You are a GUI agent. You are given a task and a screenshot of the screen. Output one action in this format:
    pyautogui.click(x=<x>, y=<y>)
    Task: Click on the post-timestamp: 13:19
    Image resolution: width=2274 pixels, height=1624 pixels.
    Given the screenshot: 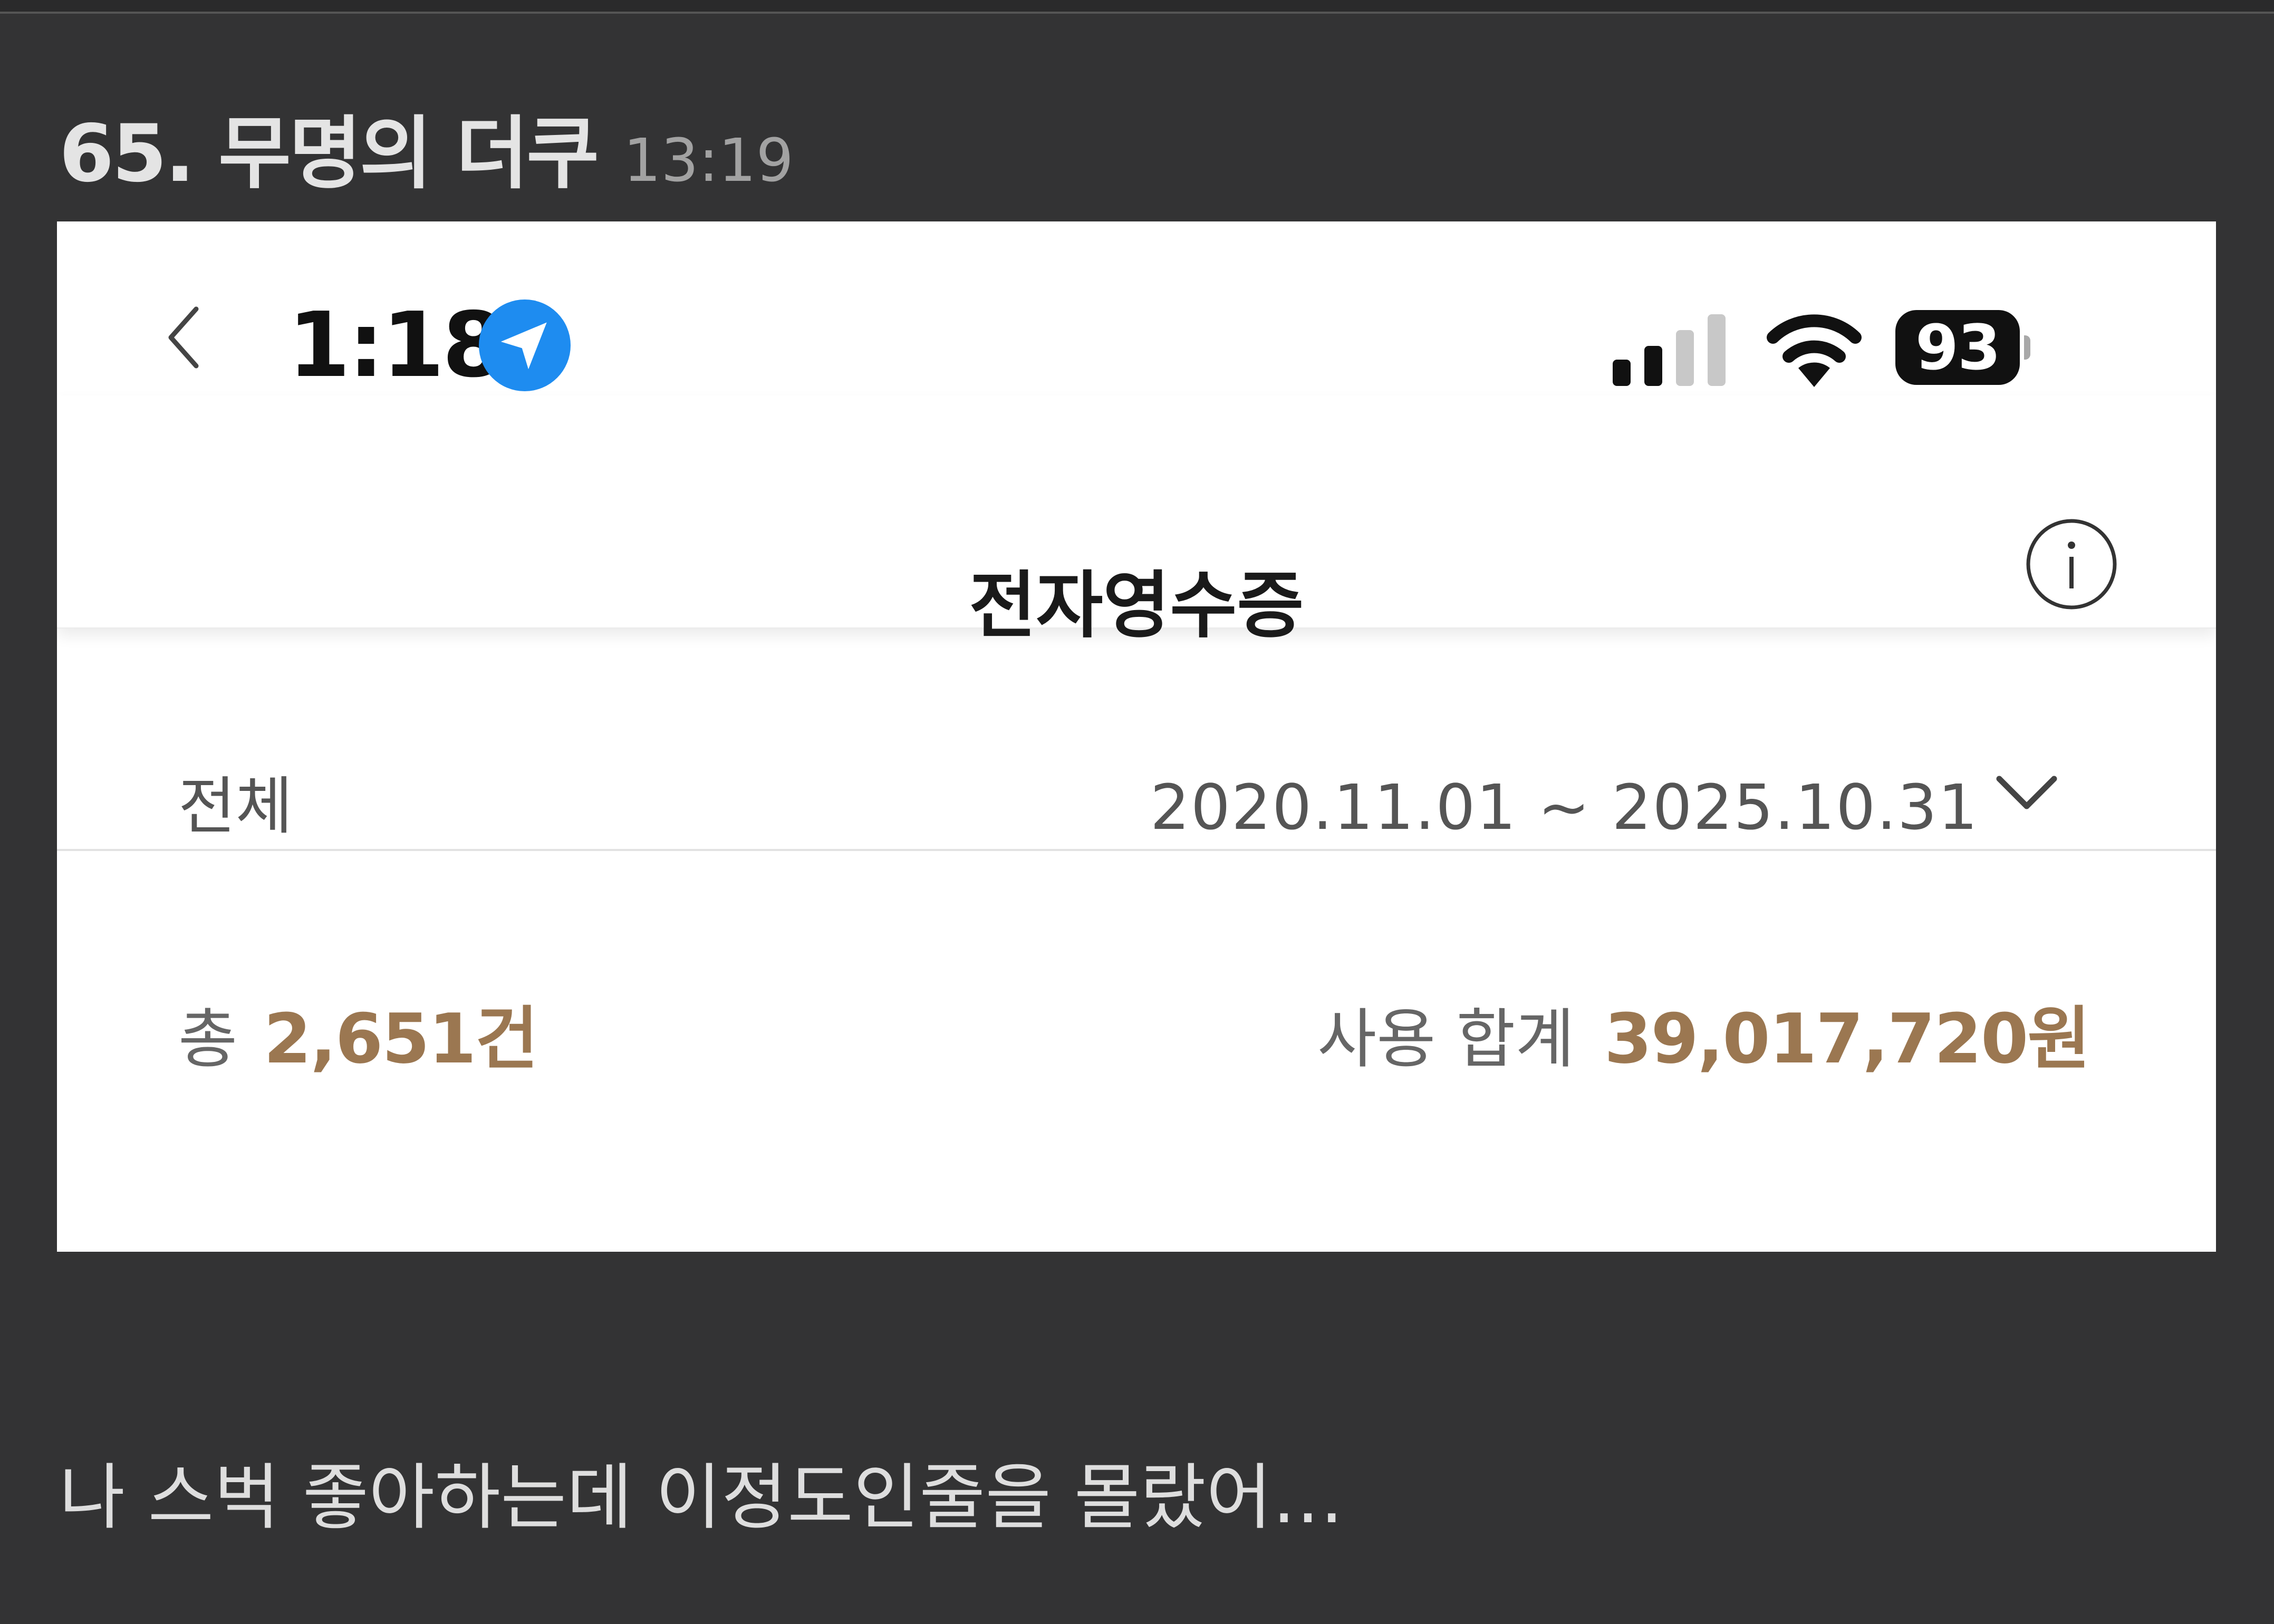 What is the action you would take?
    pyautogui.click(x=708, y=161)
    